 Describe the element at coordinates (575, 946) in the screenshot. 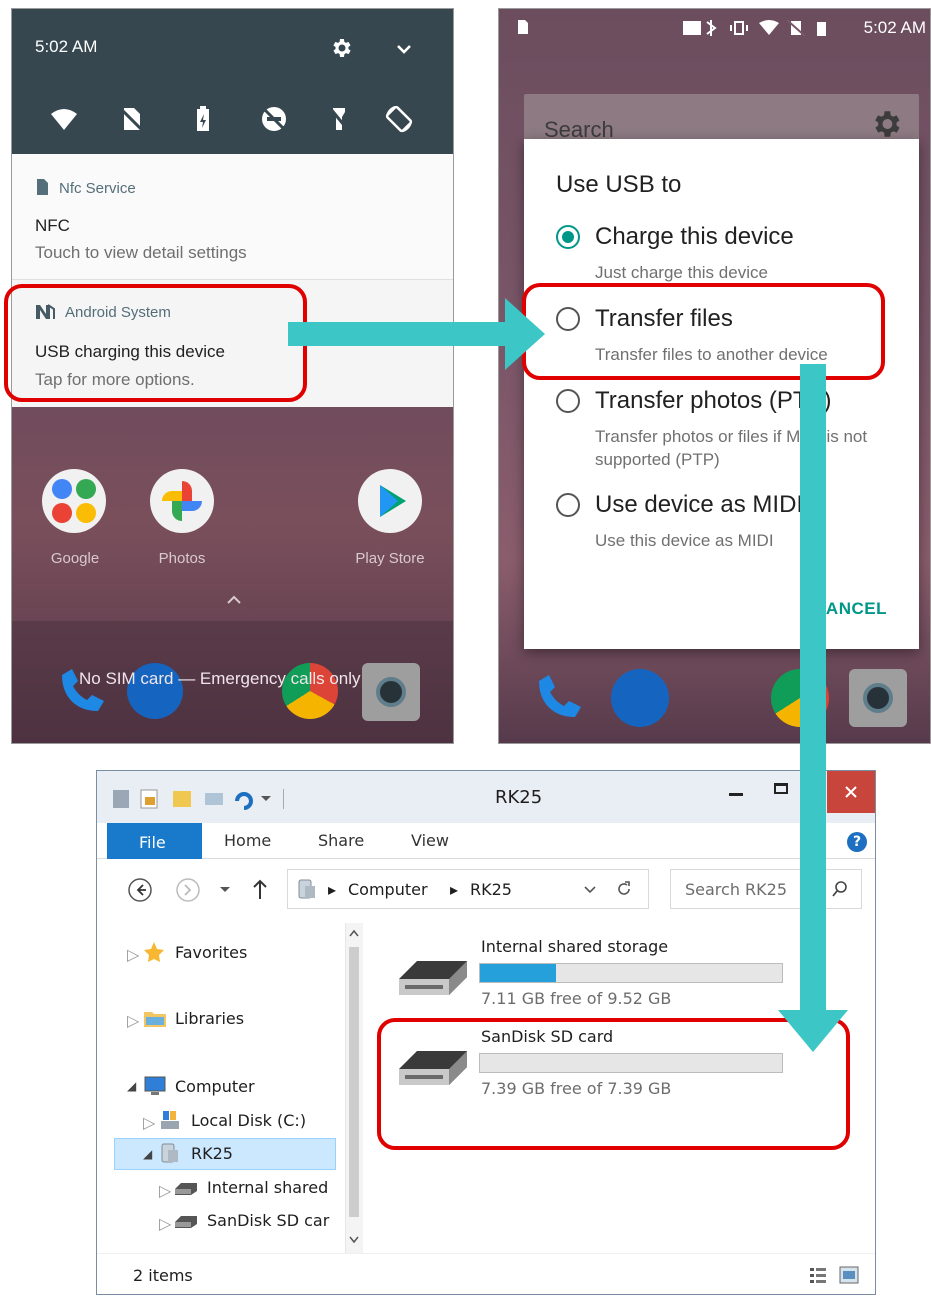

I see `drive-name: Internal shared storage` at that location.